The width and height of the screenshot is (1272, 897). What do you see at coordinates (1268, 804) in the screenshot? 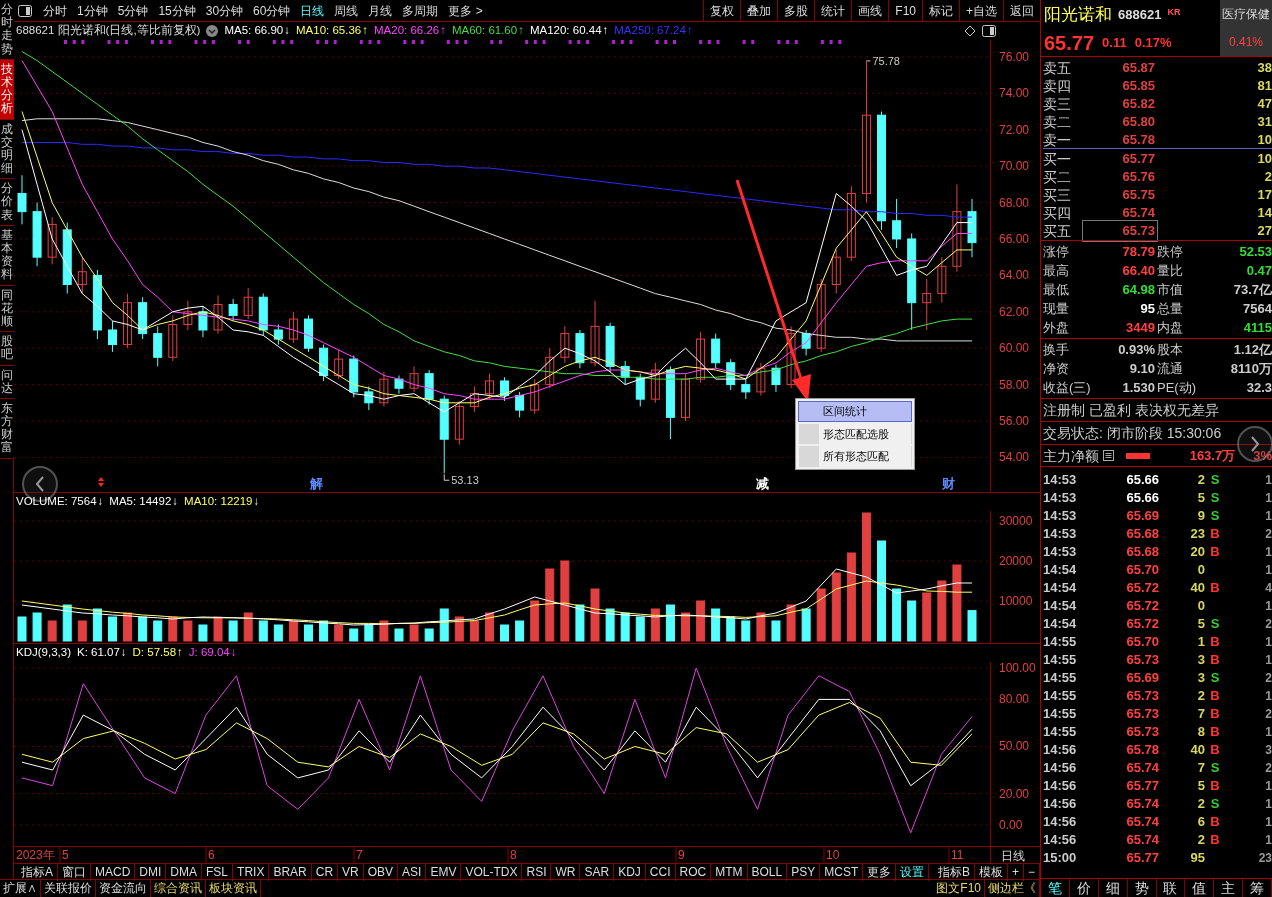
I see `tick-count: 1` at bounding box center [1268, 804].